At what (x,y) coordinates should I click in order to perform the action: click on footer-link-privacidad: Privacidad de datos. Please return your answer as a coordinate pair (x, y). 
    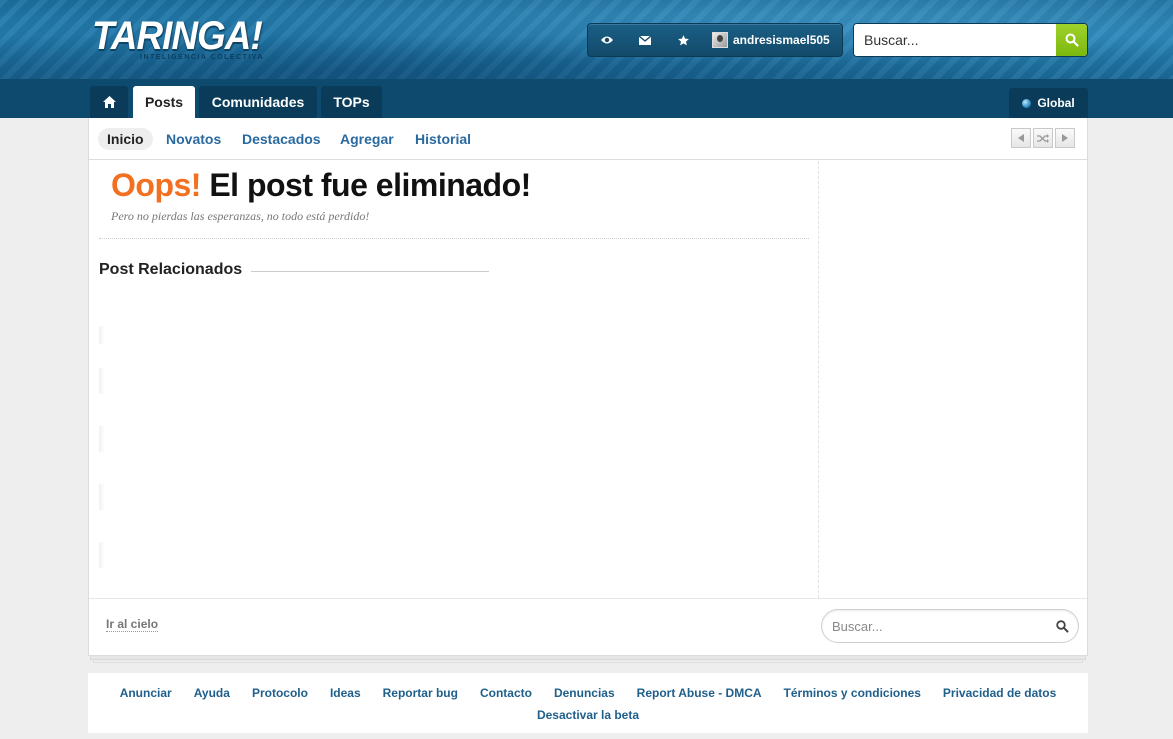
    Looking at the image, I should click on (999, 693).